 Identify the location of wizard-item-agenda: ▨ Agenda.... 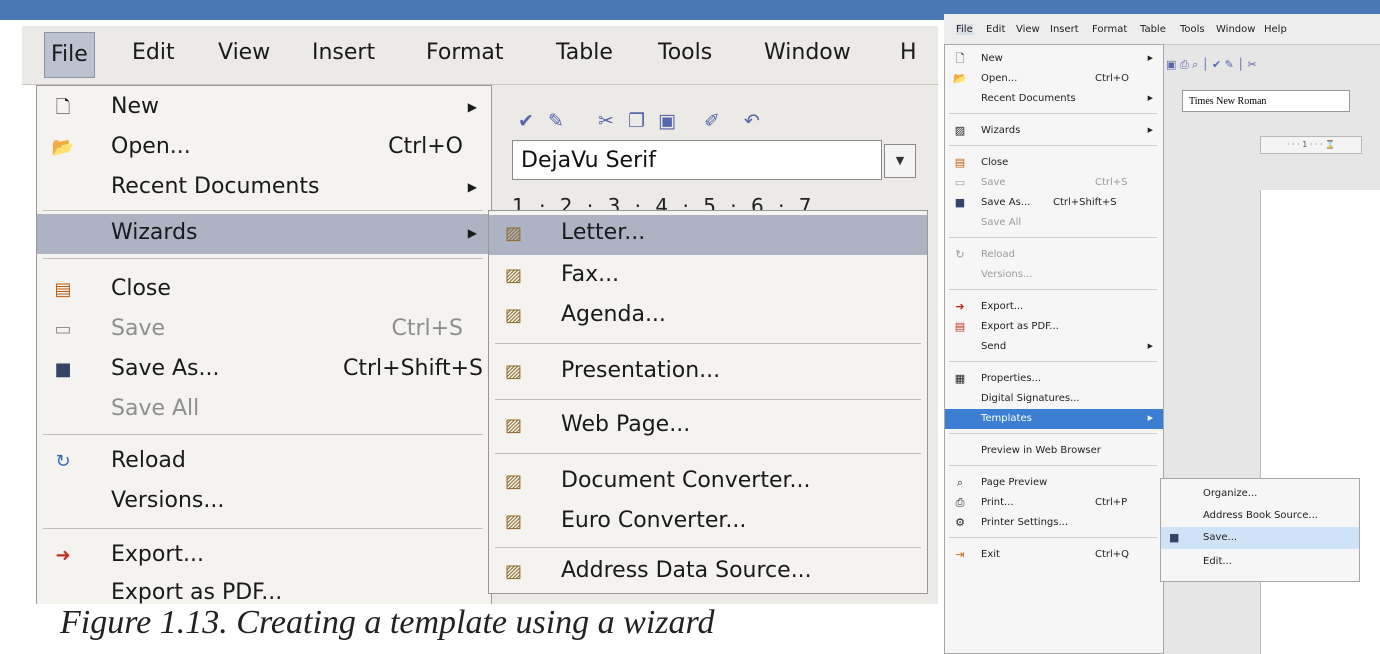
(708, 317).